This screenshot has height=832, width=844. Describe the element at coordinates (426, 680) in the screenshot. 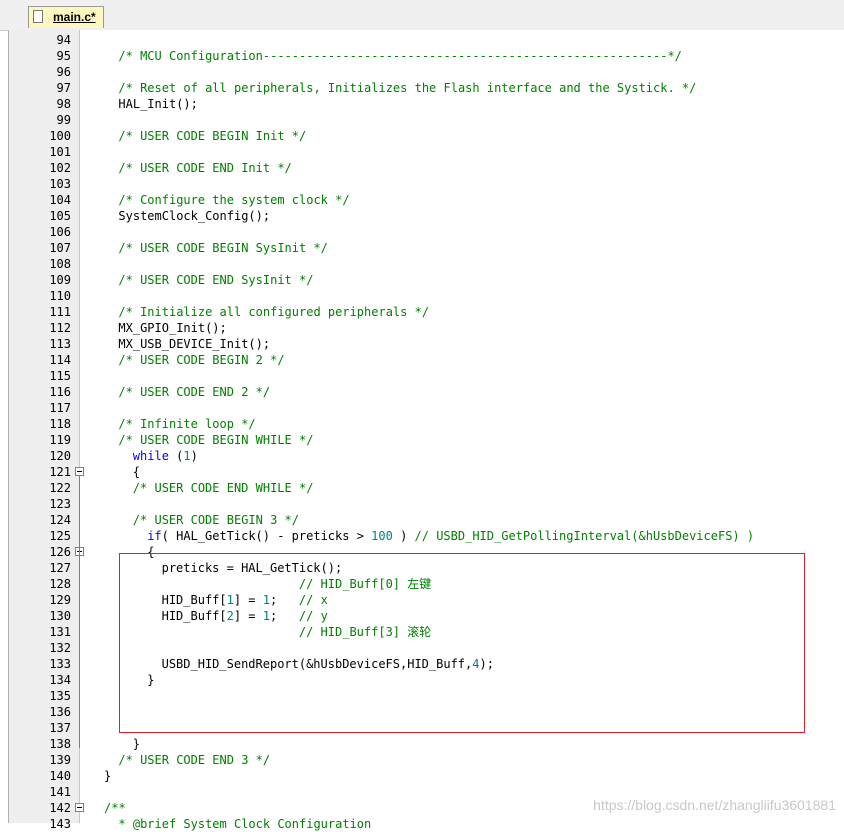

I see `code-line: 134}` at that location.